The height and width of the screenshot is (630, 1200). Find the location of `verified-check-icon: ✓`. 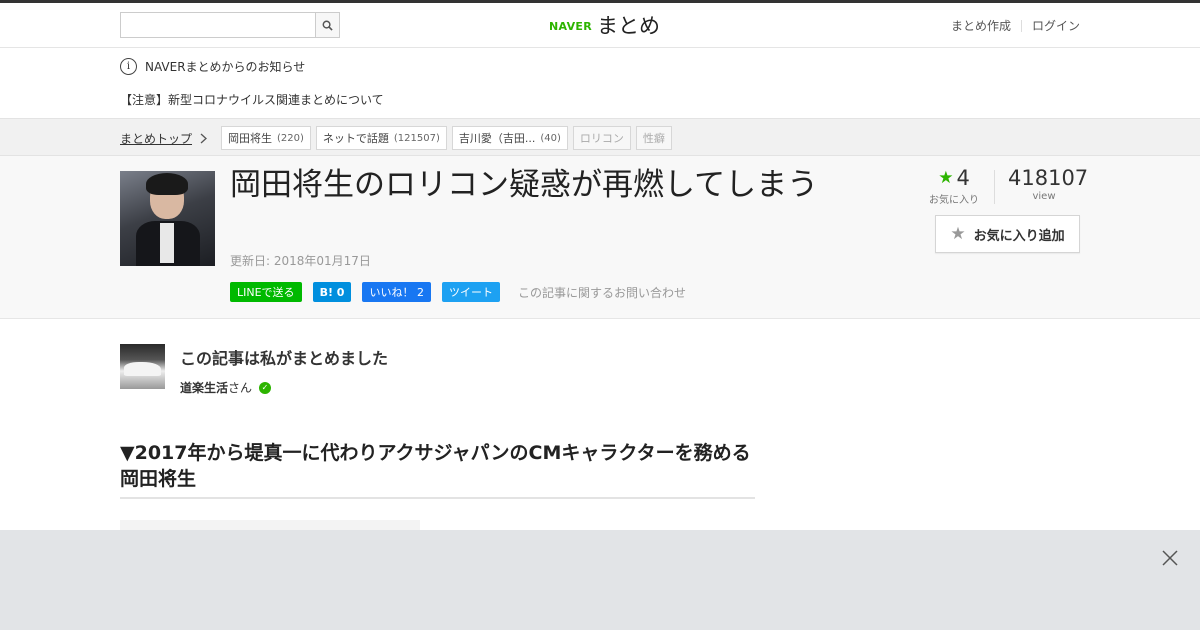

verified-check-icon: ✓ is located at coordinates (265, 387).